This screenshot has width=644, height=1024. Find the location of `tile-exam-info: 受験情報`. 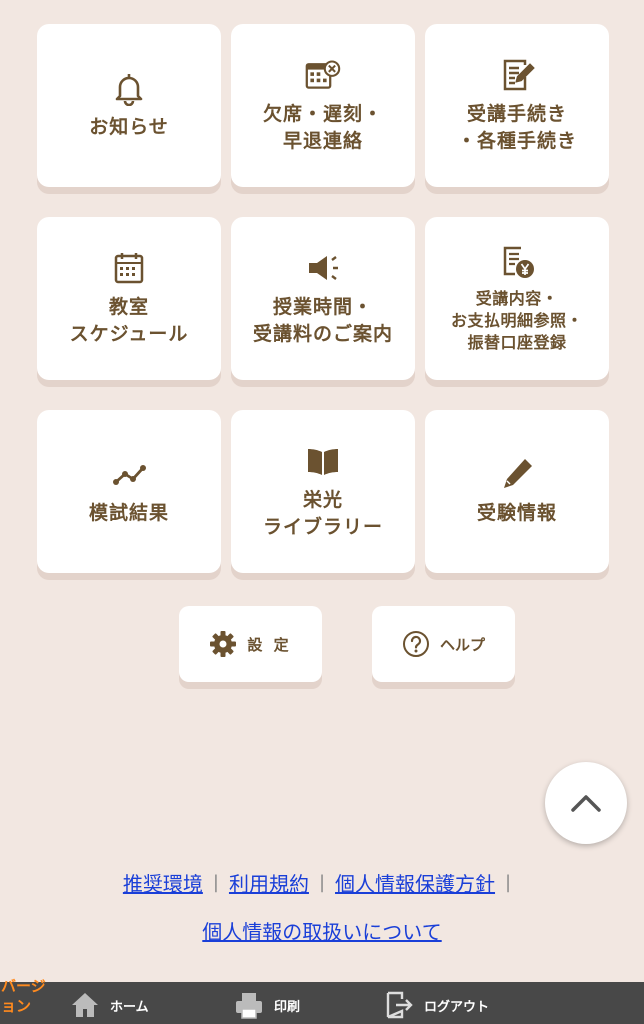

tile-exam-info: 受験情報 is located at coordinates (517, 491).